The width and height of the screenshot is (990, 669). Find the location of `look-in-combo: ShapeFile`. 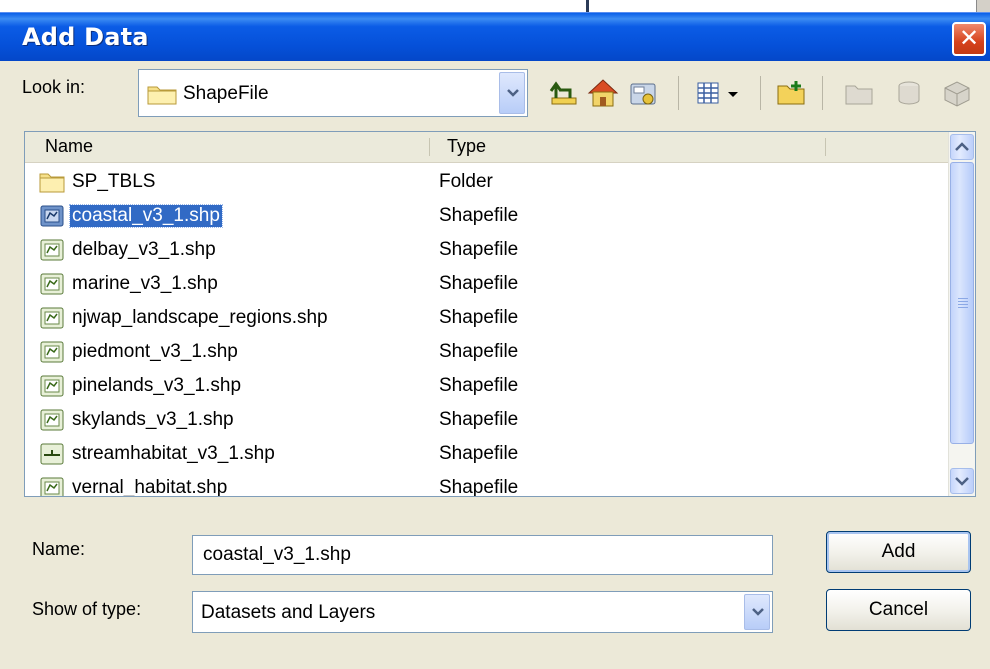

look-in-combo: ShapeFile is located at coordinates (333, 93).